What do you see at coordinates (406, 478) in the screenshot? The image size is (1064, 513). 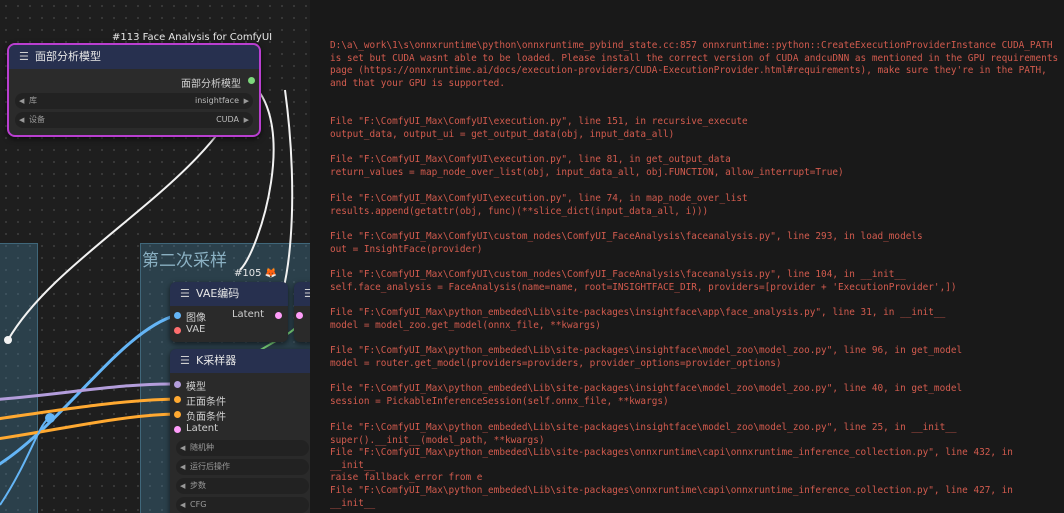 I see `console-line: raise fallback_error from e` at bounding box center [406, 478].